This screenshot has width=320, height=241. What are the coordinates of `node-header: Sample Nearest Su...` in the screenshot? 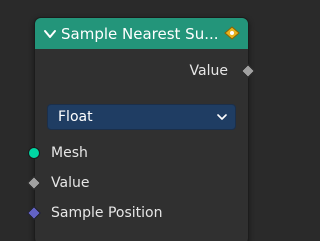 It's located at (141, 33).